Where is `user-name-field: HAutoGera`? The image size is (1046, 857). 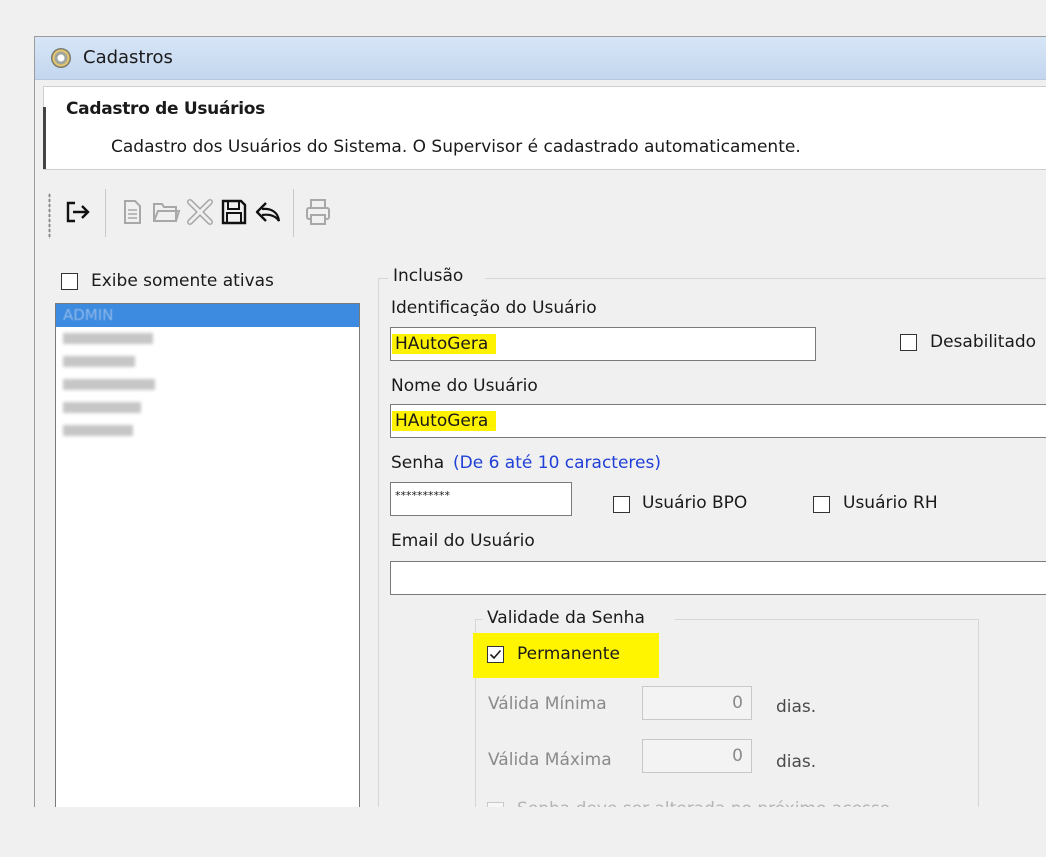 user-name-field: HAutoGera is located at coordinates (718, 421).